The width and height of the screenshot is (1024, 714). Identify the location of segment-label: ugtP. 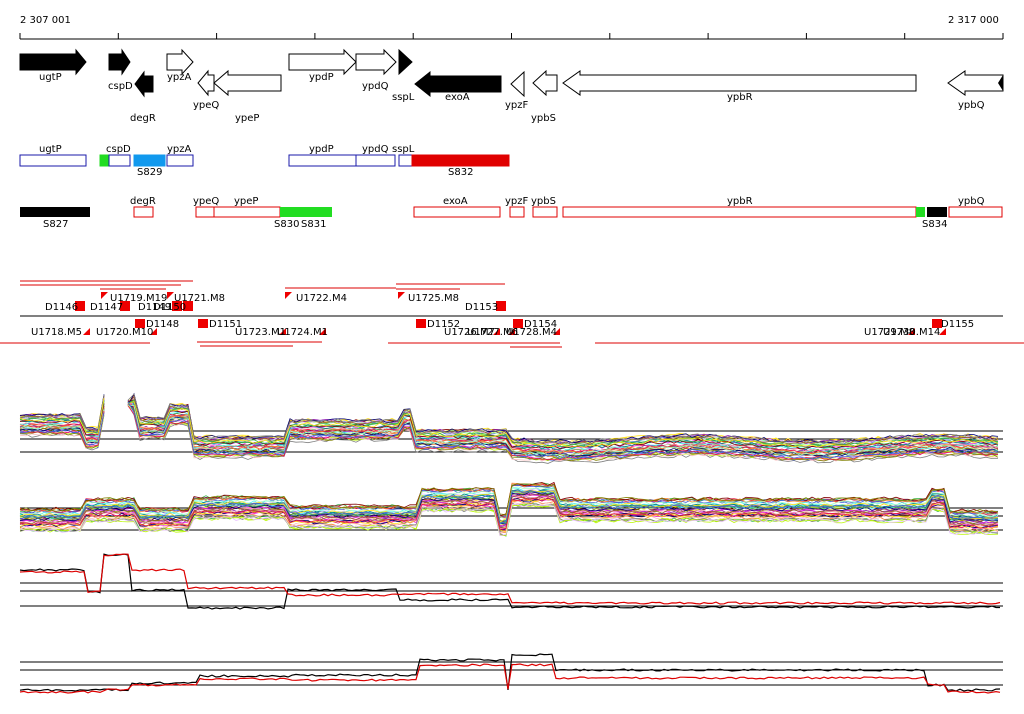
(50, 149).